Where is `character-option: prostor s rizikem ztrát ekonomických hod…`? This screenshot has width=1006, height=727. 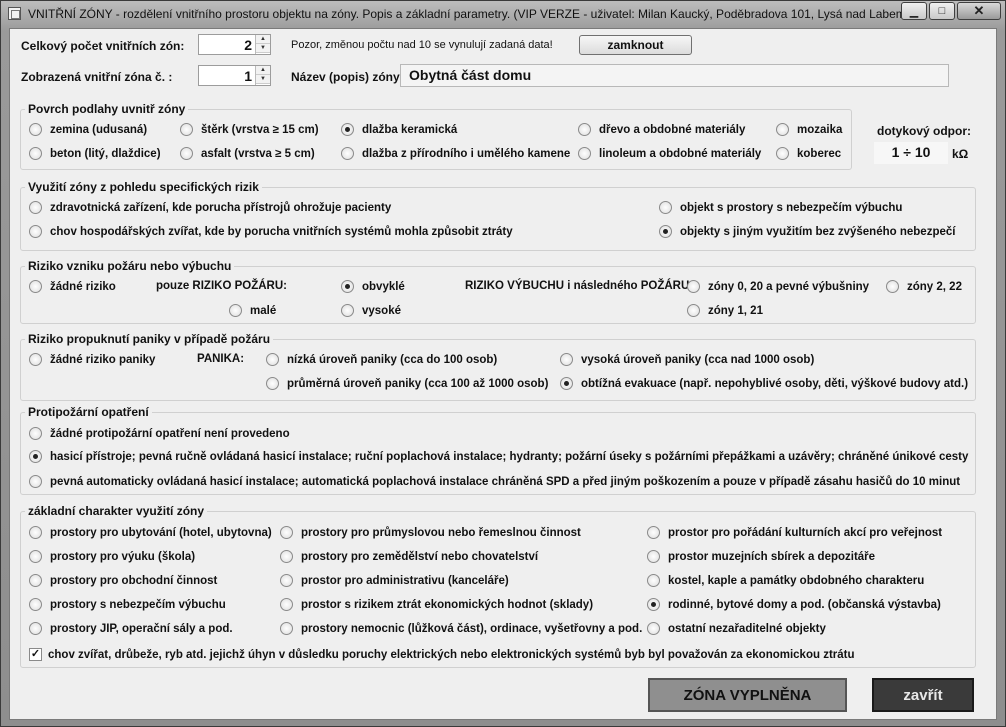
character-option: prostor s rizikem ztrát ekonomických hod… is located at coordinates (436, 604).